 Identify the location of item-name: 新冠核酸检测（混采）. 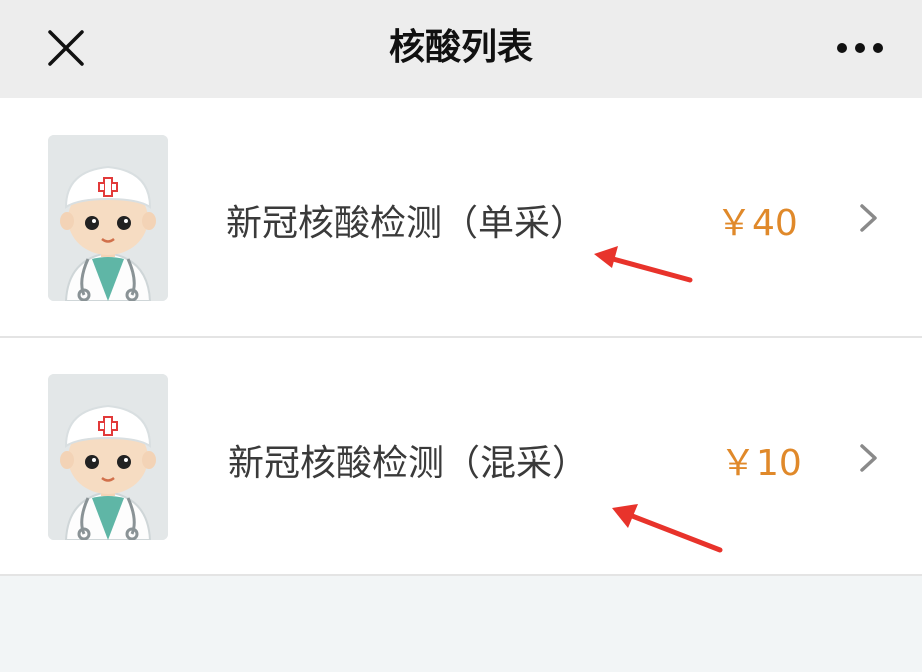
(408, 463).